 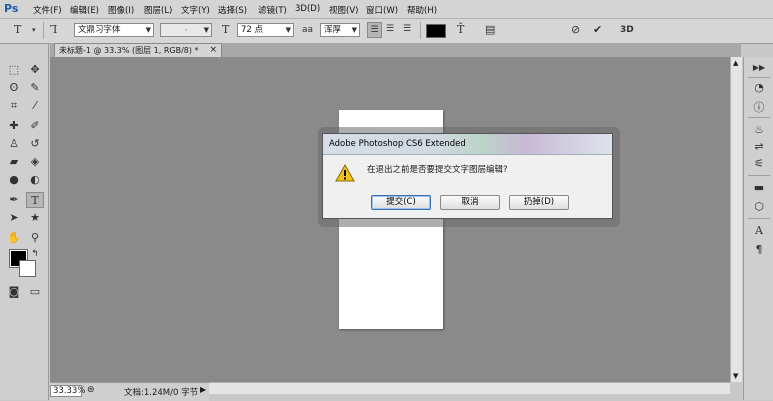 I want to click on dialog-title: Adobe Photoshop CS6 Extended, so click(x=397, y=144).